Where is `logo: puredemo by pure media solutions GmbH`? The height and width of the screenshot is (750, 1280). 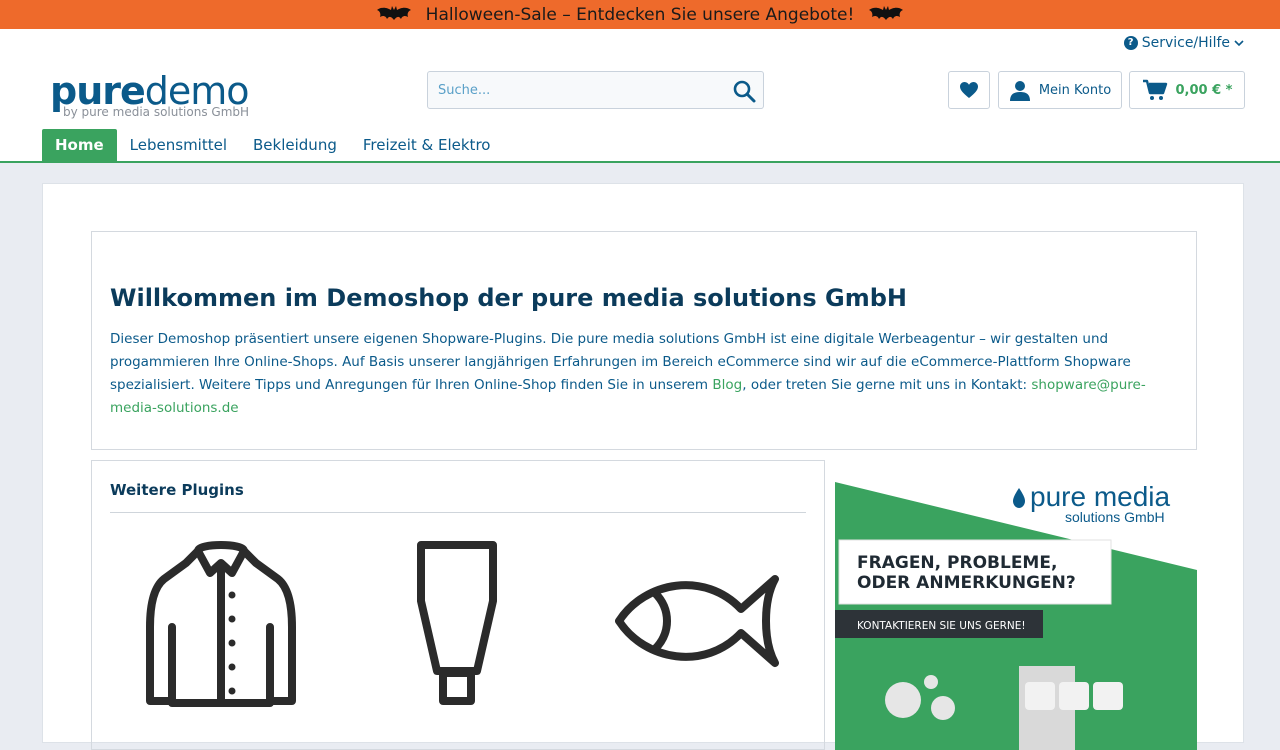 logo: puredemo by pure media solutions GmbH is located at coordinates (150, 94).